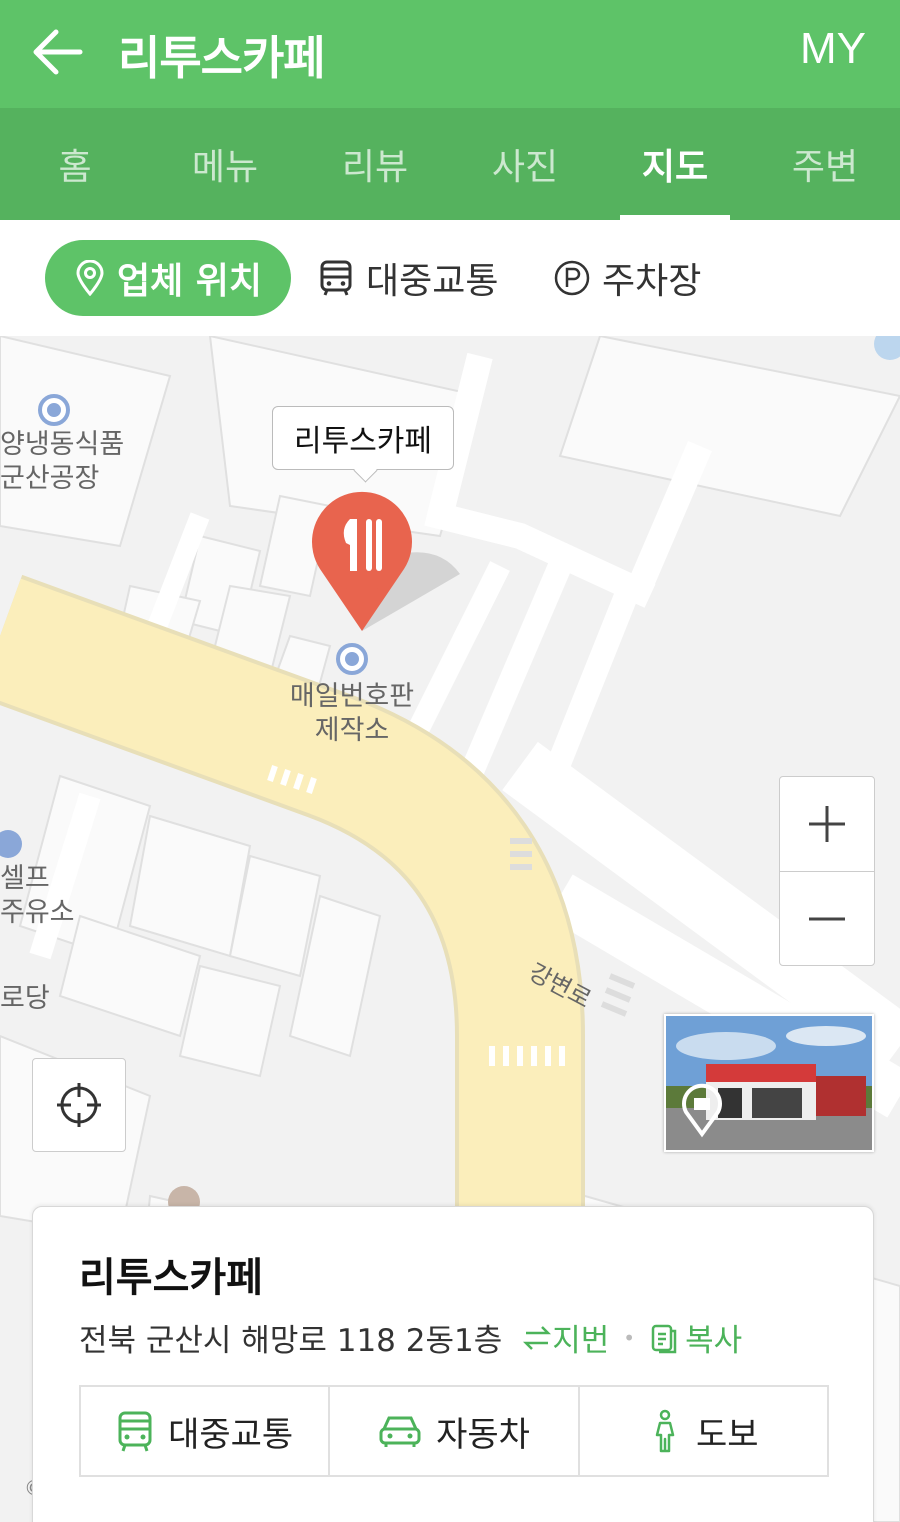 This screenshot has width=900, height=1522. I want to click on street-view-image, so click(769, 1083).